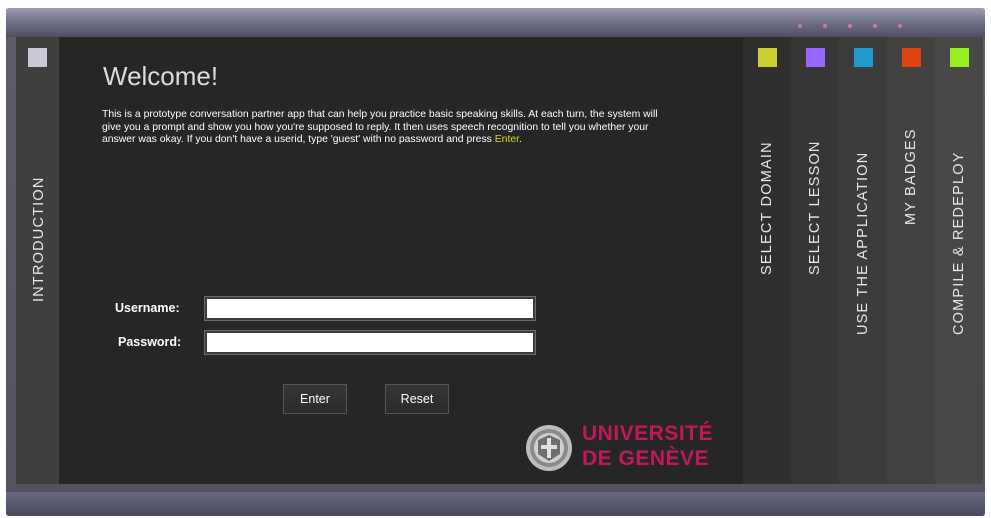 This screenshot has height=518, width=991. Describe the element at coordinates (646, 458) in the screenshot. I see `logo-line-2: DE GENÈVE` at that location.